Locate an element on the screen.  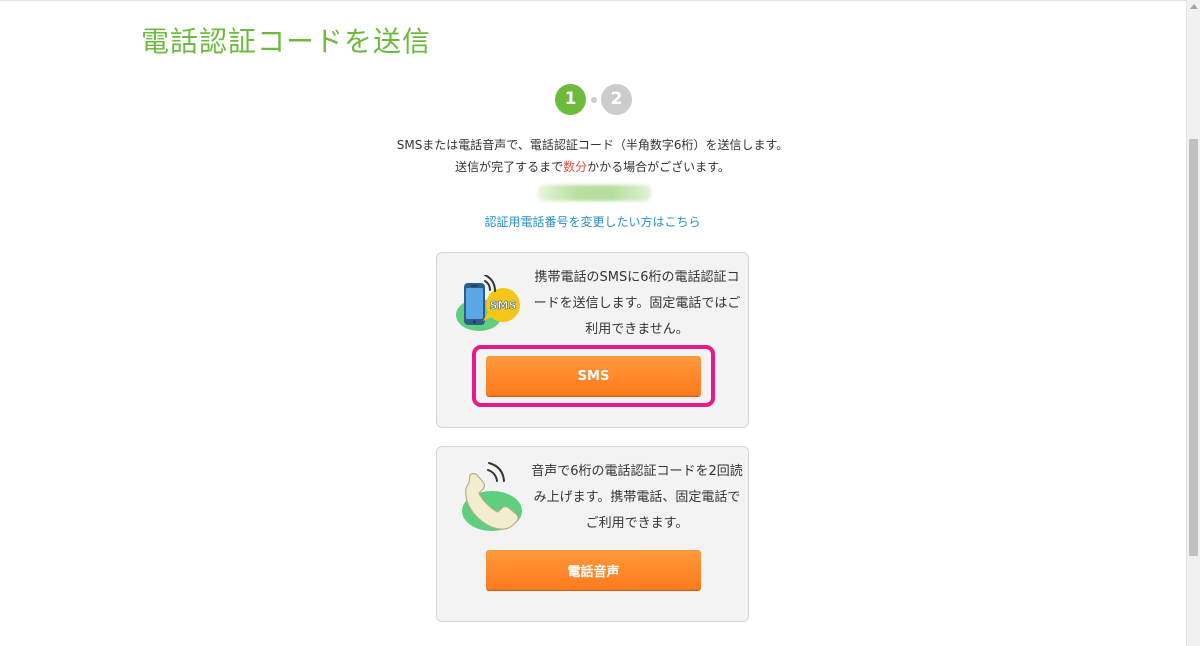
intro-line-2-end: かかる場合がございます。 is located at coordinates (658, 167).